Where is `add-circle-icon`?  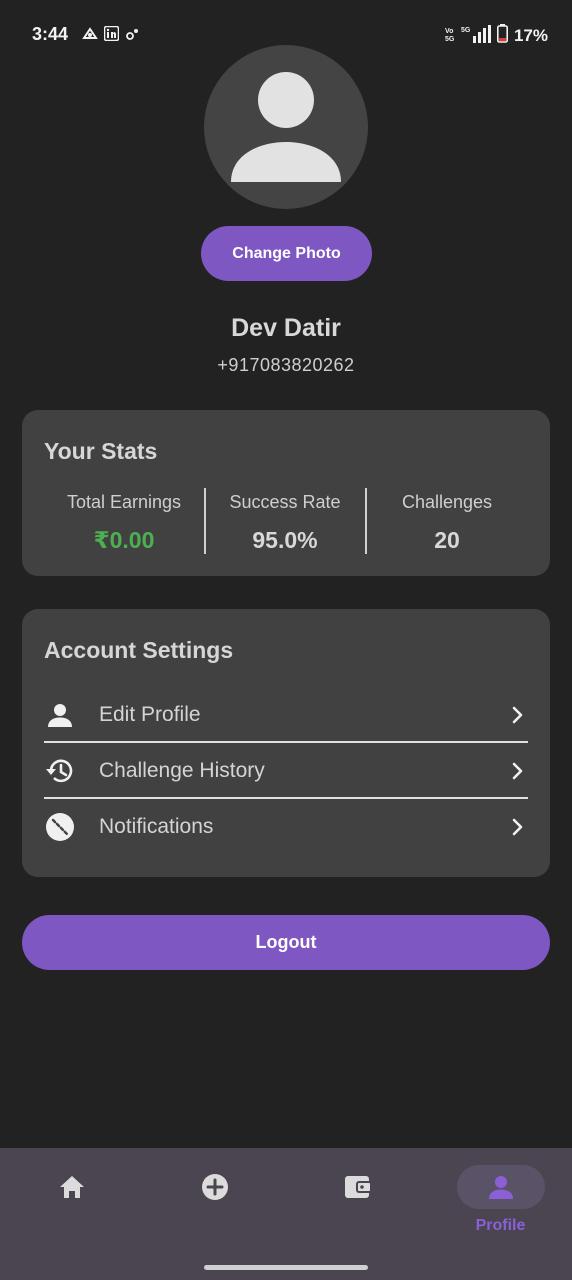
add-circle-icon is located at coordinates (214, 1187).